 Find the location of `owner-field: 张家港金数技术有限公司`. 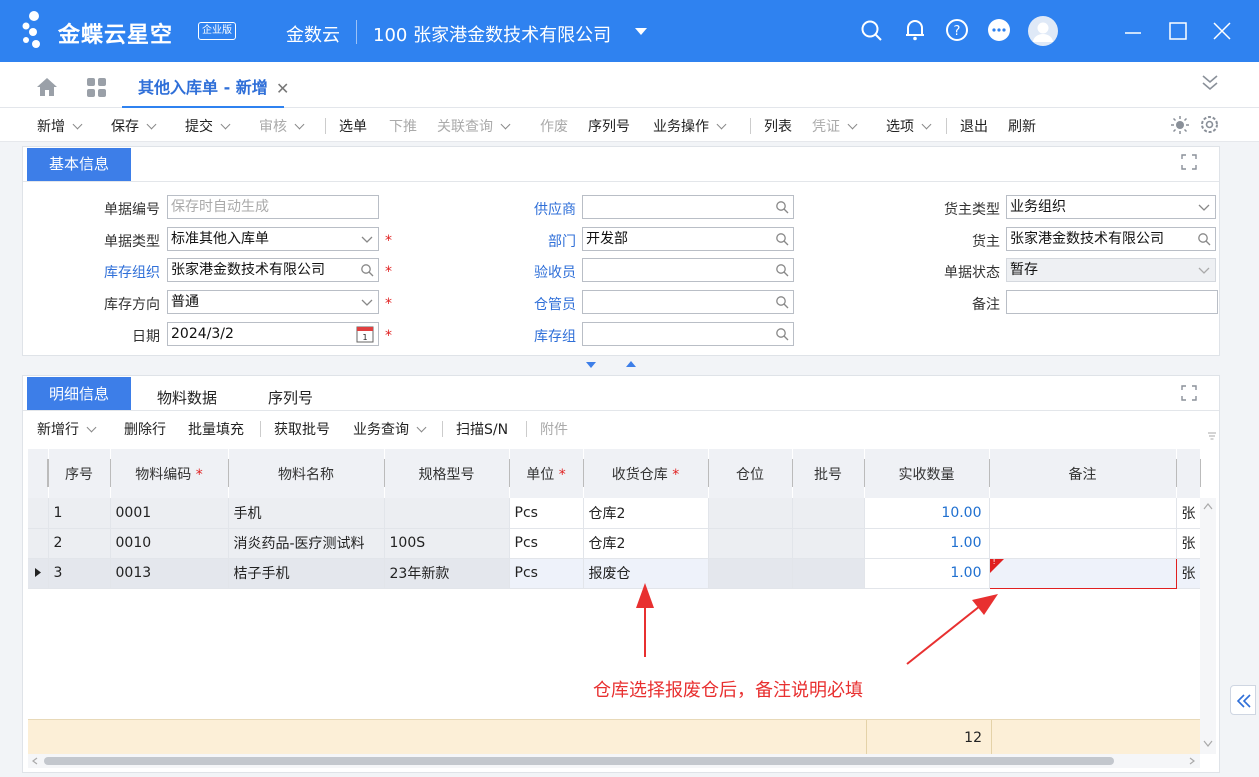

owner-field: 张家港金数技术有限公司 is located at coordinates (1111, 239).